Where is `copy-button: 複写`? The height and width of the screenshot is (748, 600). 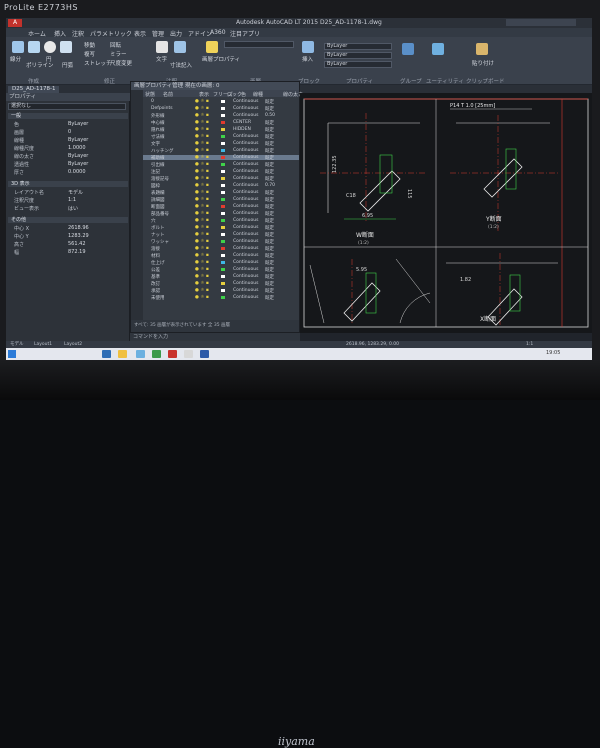
copy-button: 複写 is located at coordinates (89, 54).